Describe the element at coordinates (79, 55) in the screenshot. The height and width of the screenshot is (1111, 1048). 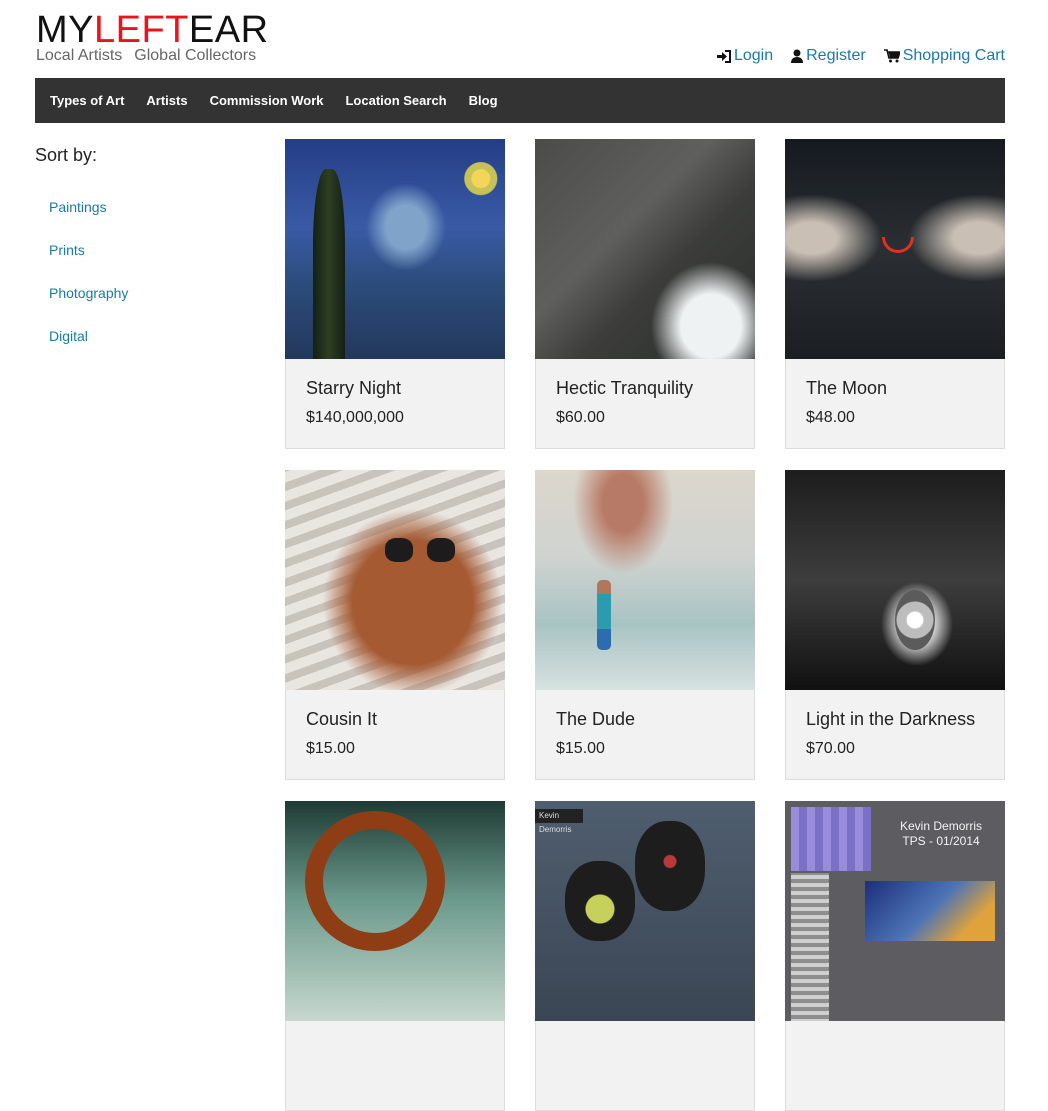
I see `tagline-left: Local Artists` at that location.